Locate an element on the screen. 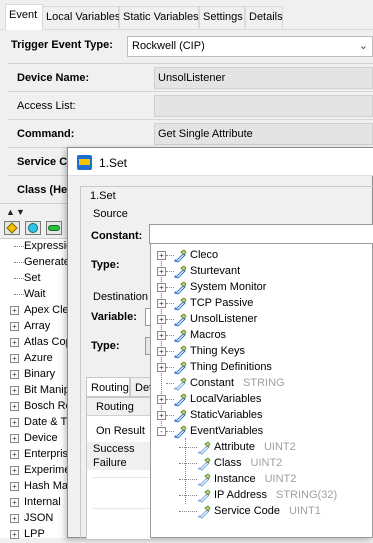 This screenshot has height=543, width=373. rectangle-shape-button is located at coordinates (54, 228).